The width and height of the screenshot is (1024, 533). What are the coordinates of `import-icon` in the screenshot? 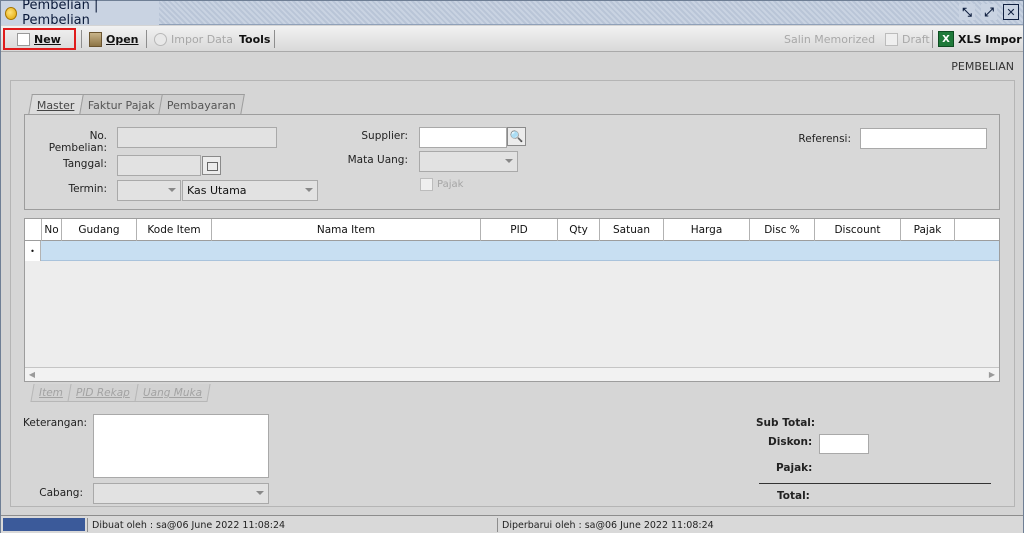 It's located at (160, 39).